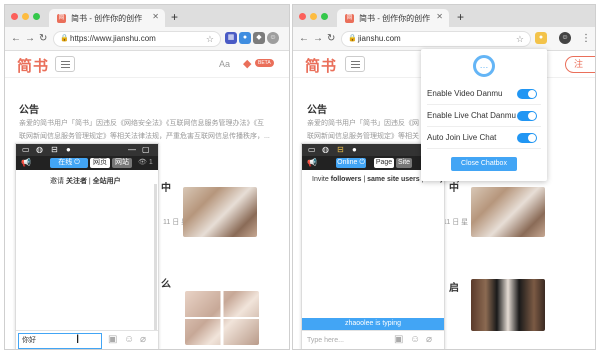  What do you see at coordinates (57, 181) in the screenshot?
I see `invite-prefix: 邀请` at bounding box center [57, 181].